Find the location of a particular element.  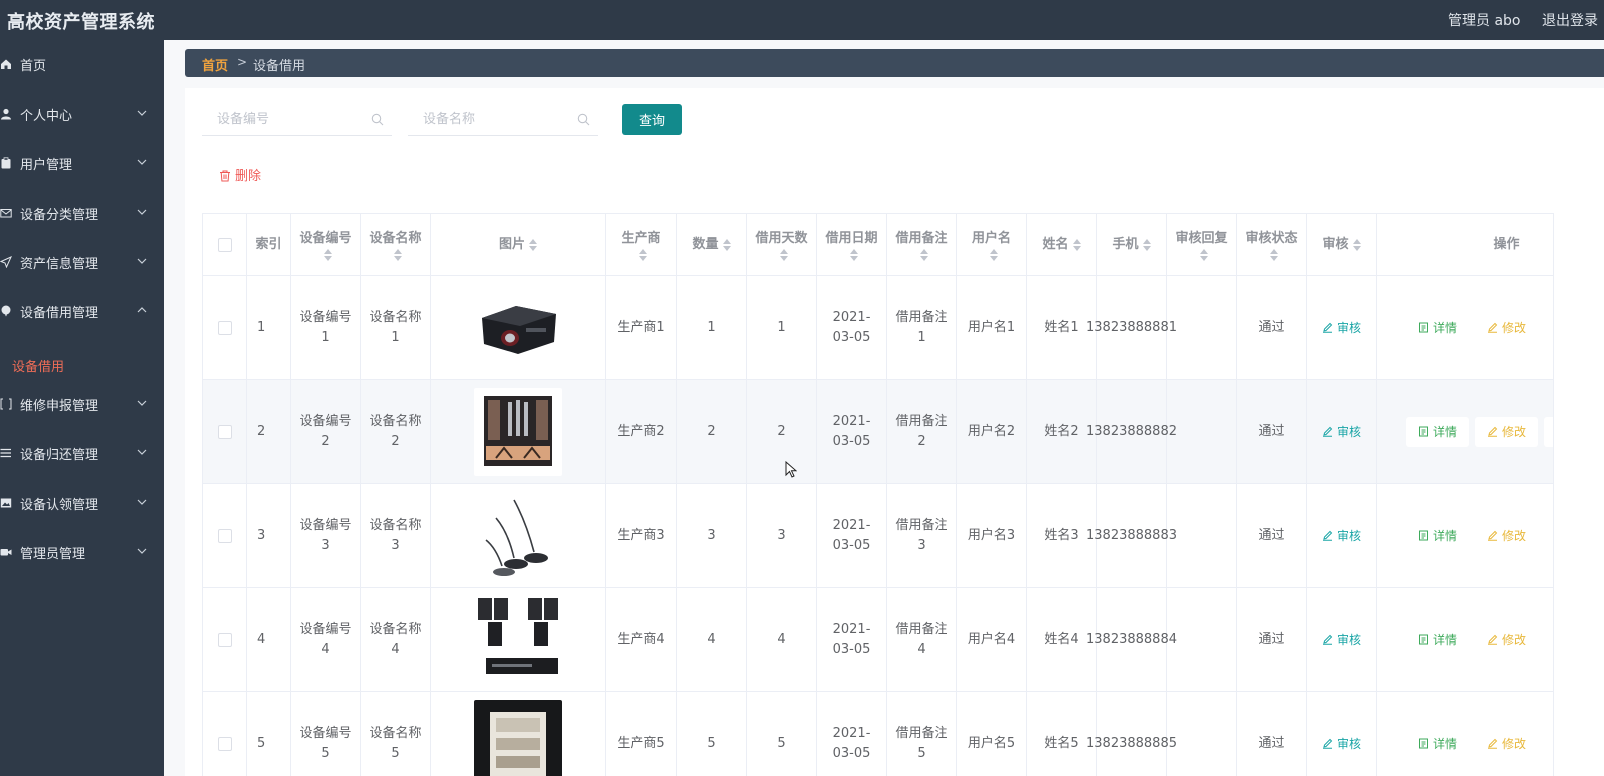

cell-maker: 生产商2 is located at coordinates (641, 431).